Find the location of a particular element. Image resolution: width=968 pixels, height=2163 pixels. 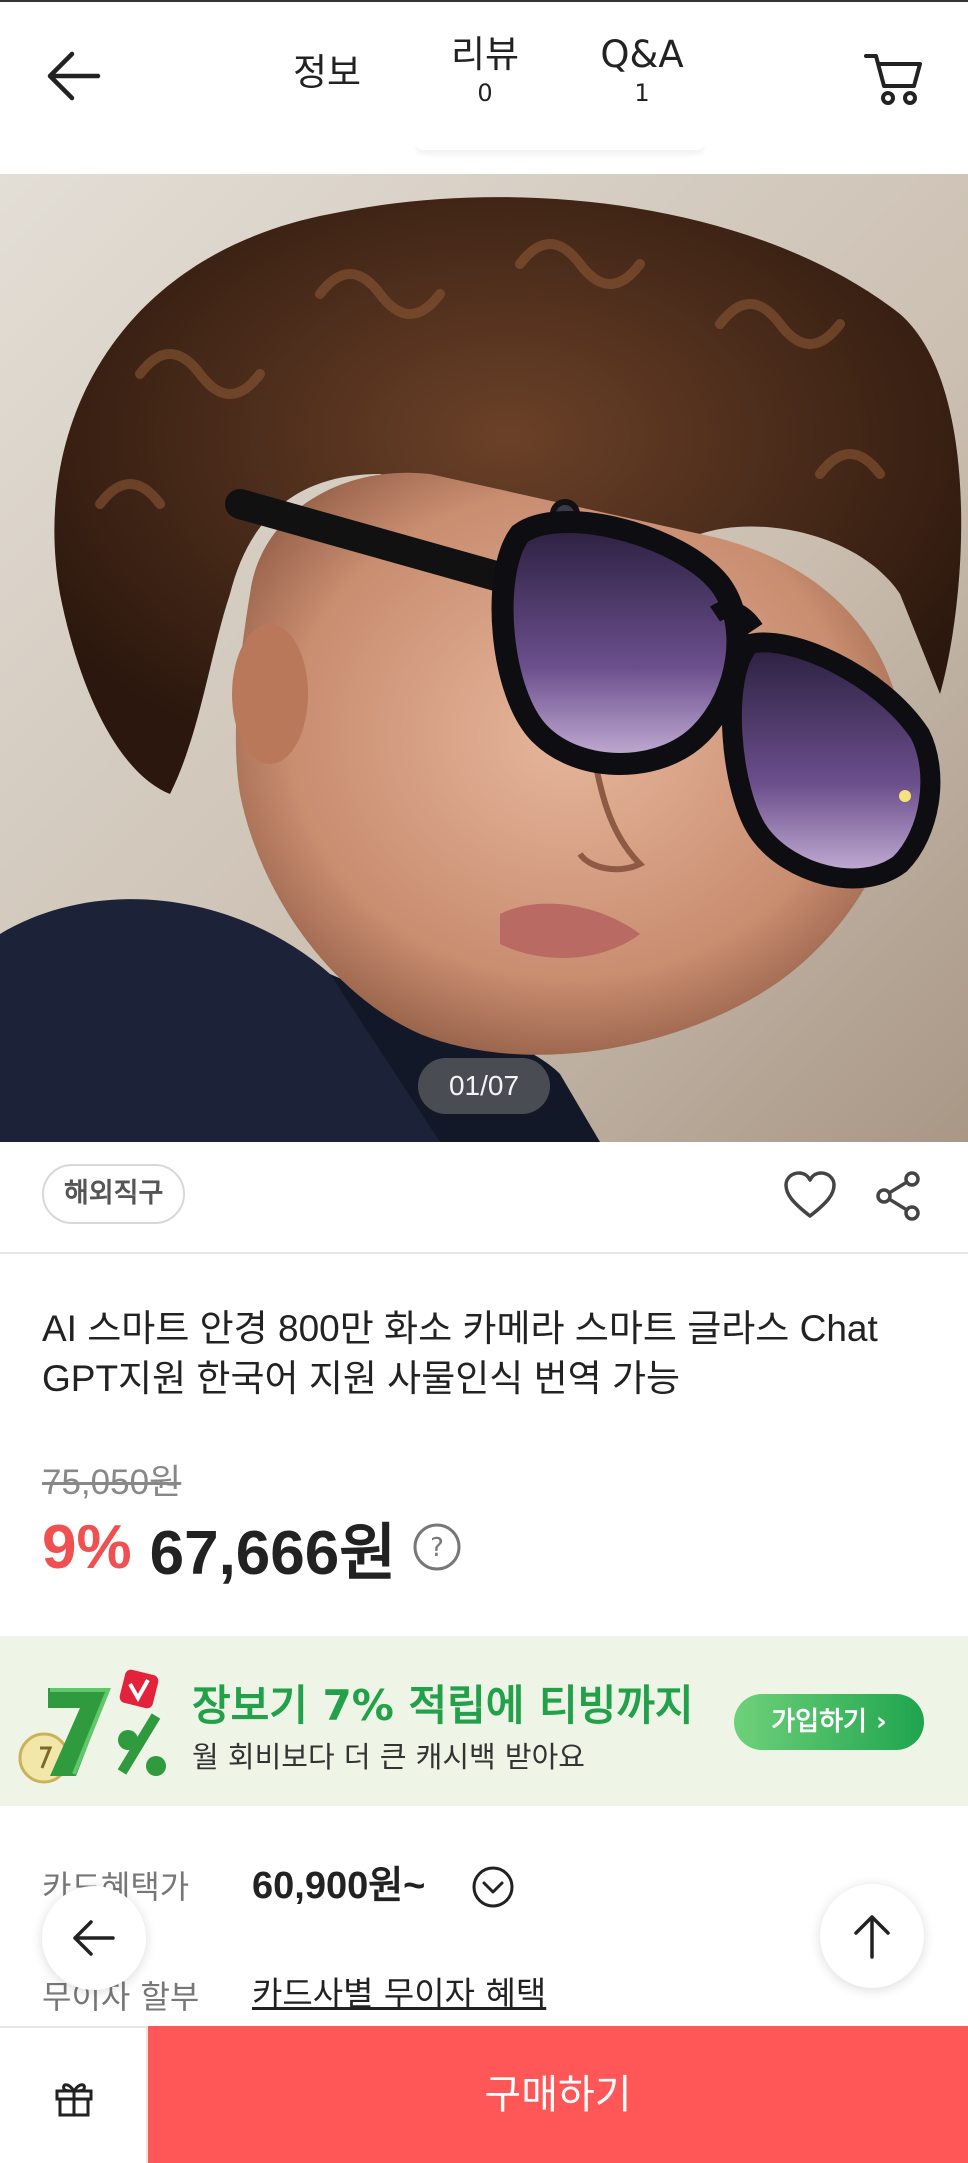

cart-button is located at coordinates (894, 78).